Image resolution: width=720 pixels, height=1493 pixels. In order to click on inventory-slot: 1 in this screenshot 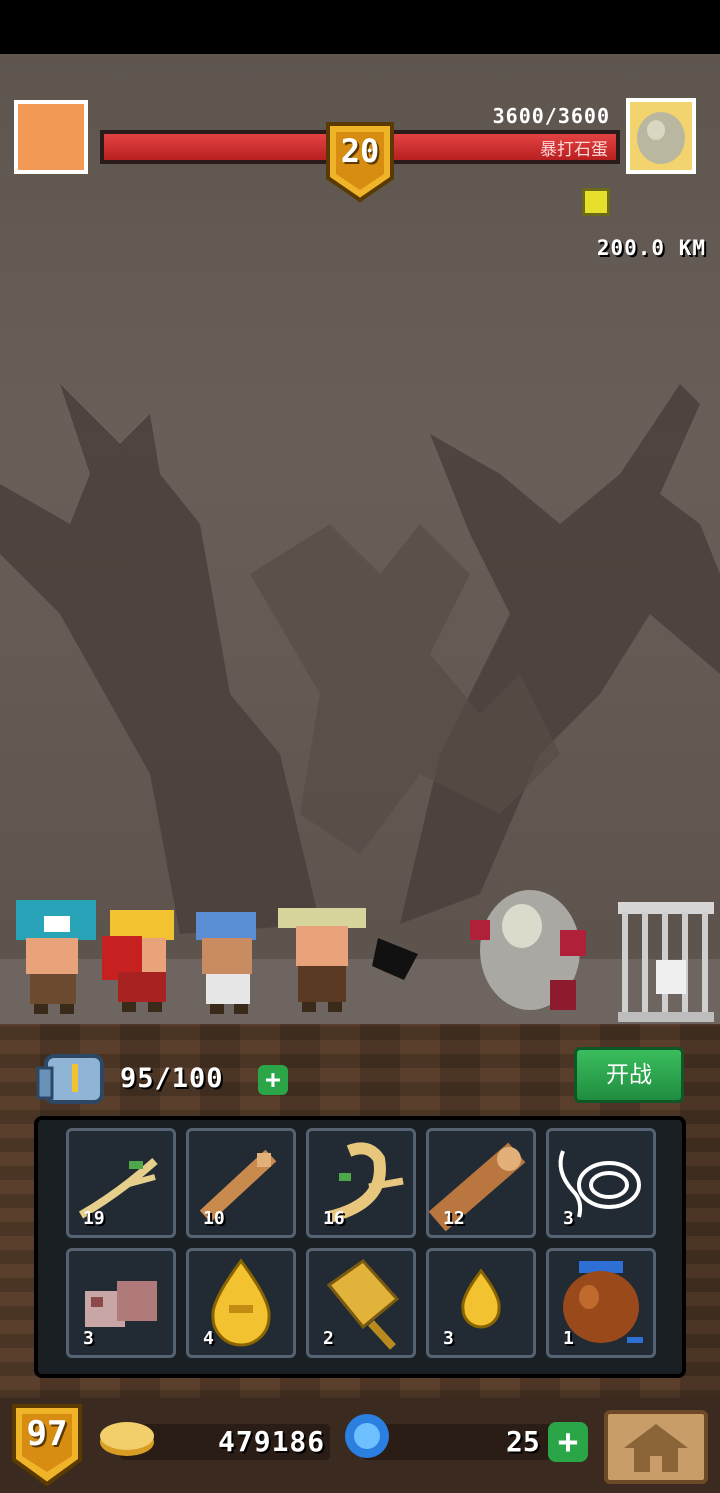, I will do `click(601, 1303)`.